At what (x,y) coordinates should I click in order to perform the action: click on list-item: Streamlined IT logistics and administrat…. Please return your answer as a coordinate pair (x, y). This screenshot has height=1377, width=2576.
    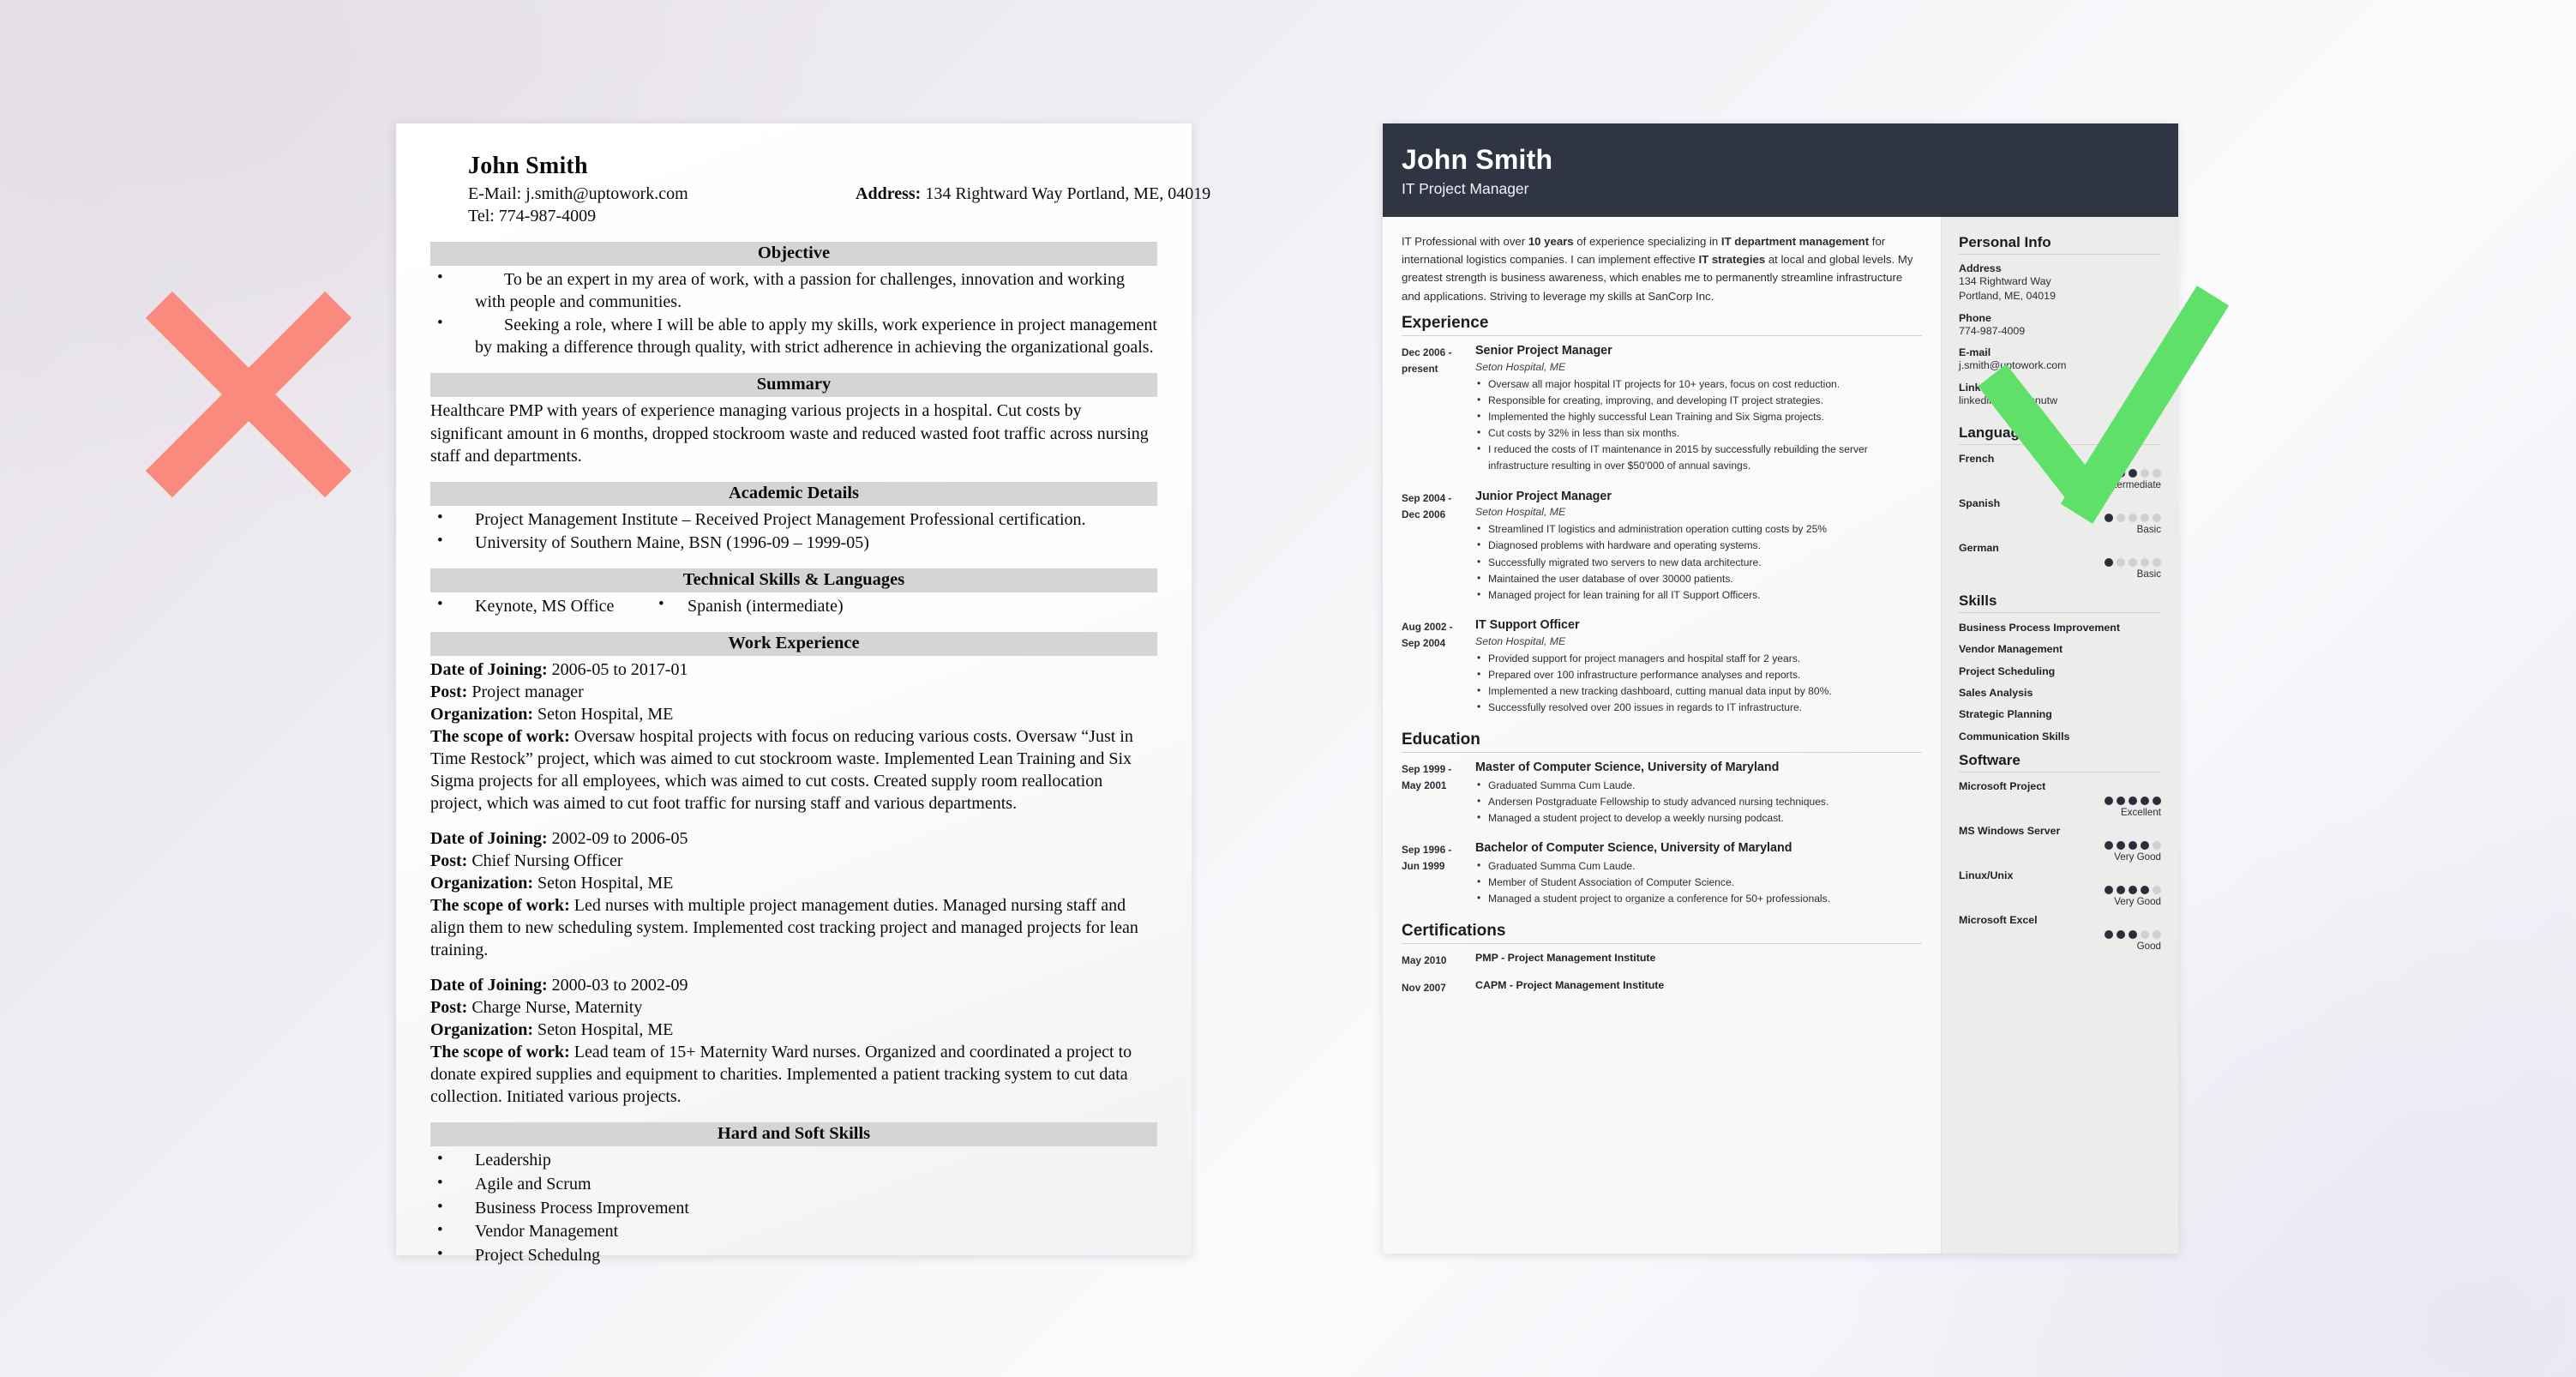
    Looking at the image, I should click on (1698, 529).